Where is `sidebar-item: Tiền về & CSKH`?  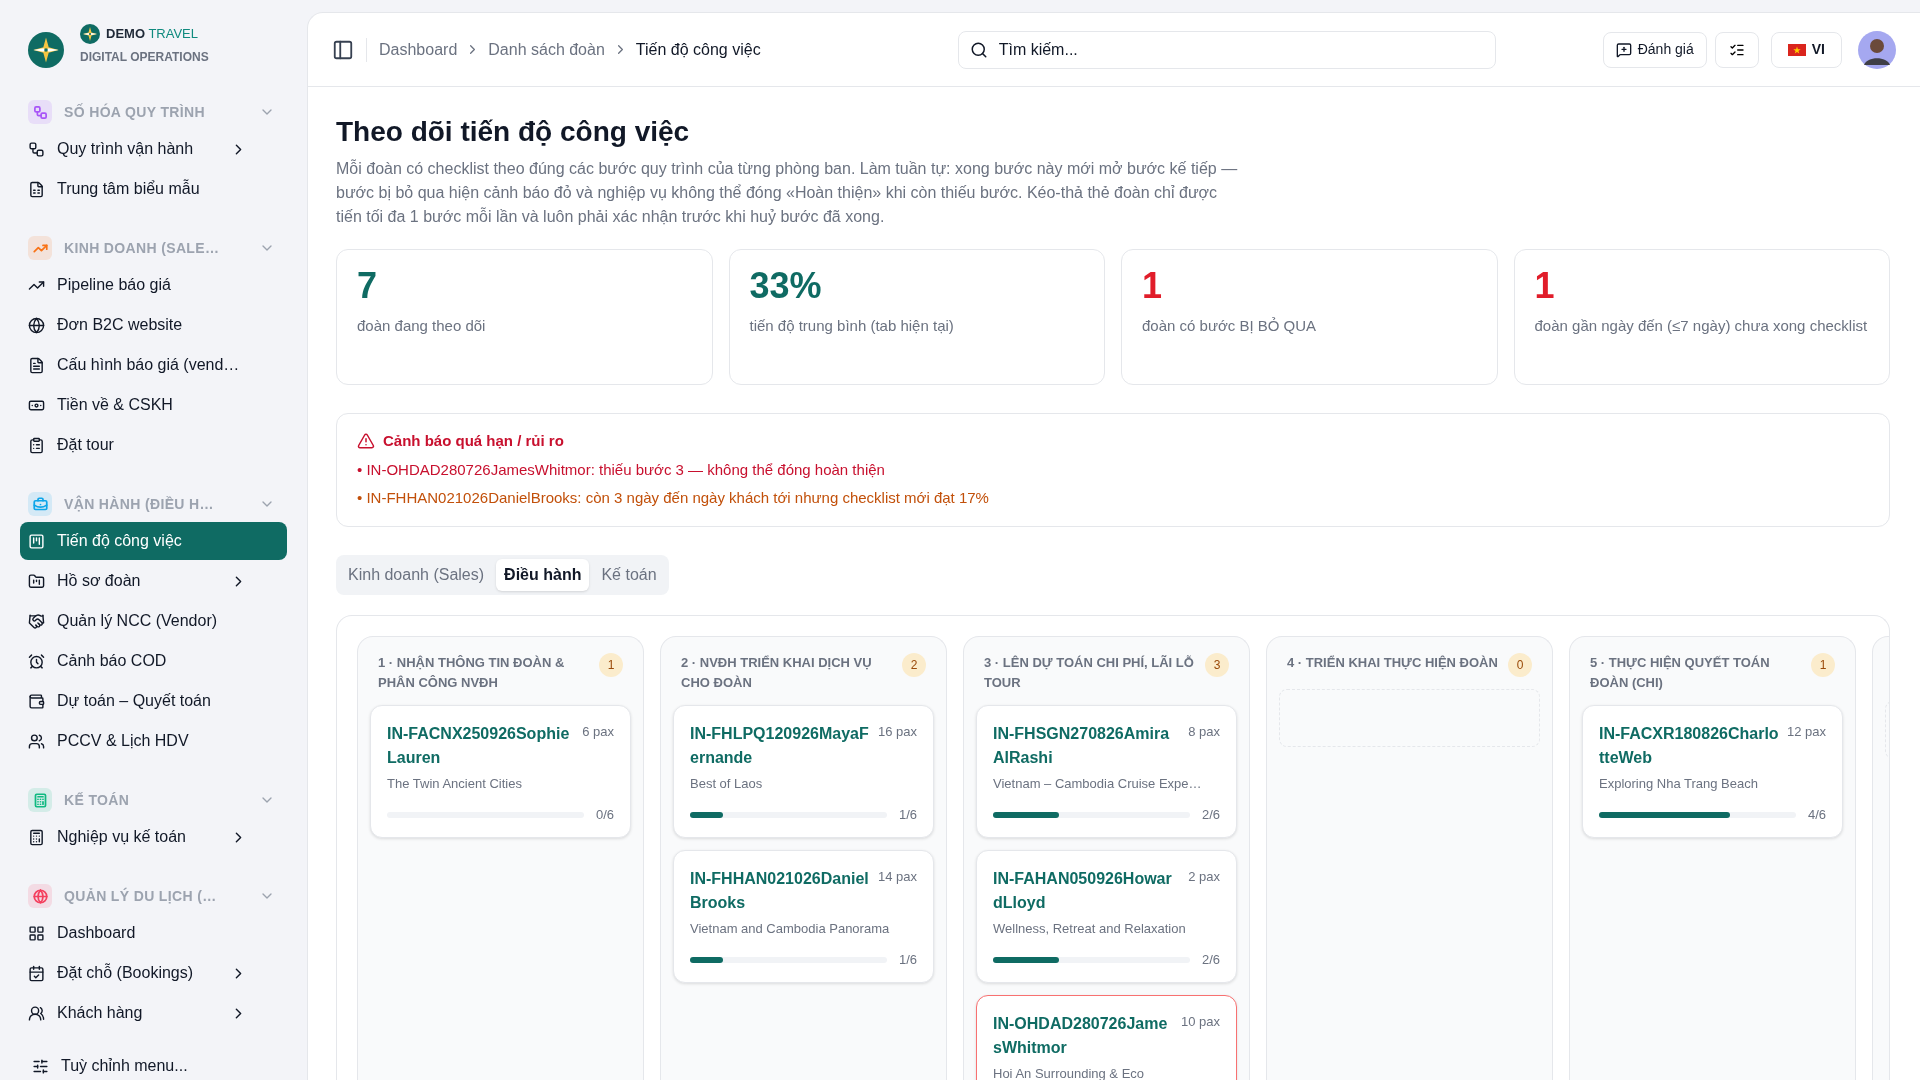 sidebar-item: Tiền về & CSKH is located at coordinates (153, 405).